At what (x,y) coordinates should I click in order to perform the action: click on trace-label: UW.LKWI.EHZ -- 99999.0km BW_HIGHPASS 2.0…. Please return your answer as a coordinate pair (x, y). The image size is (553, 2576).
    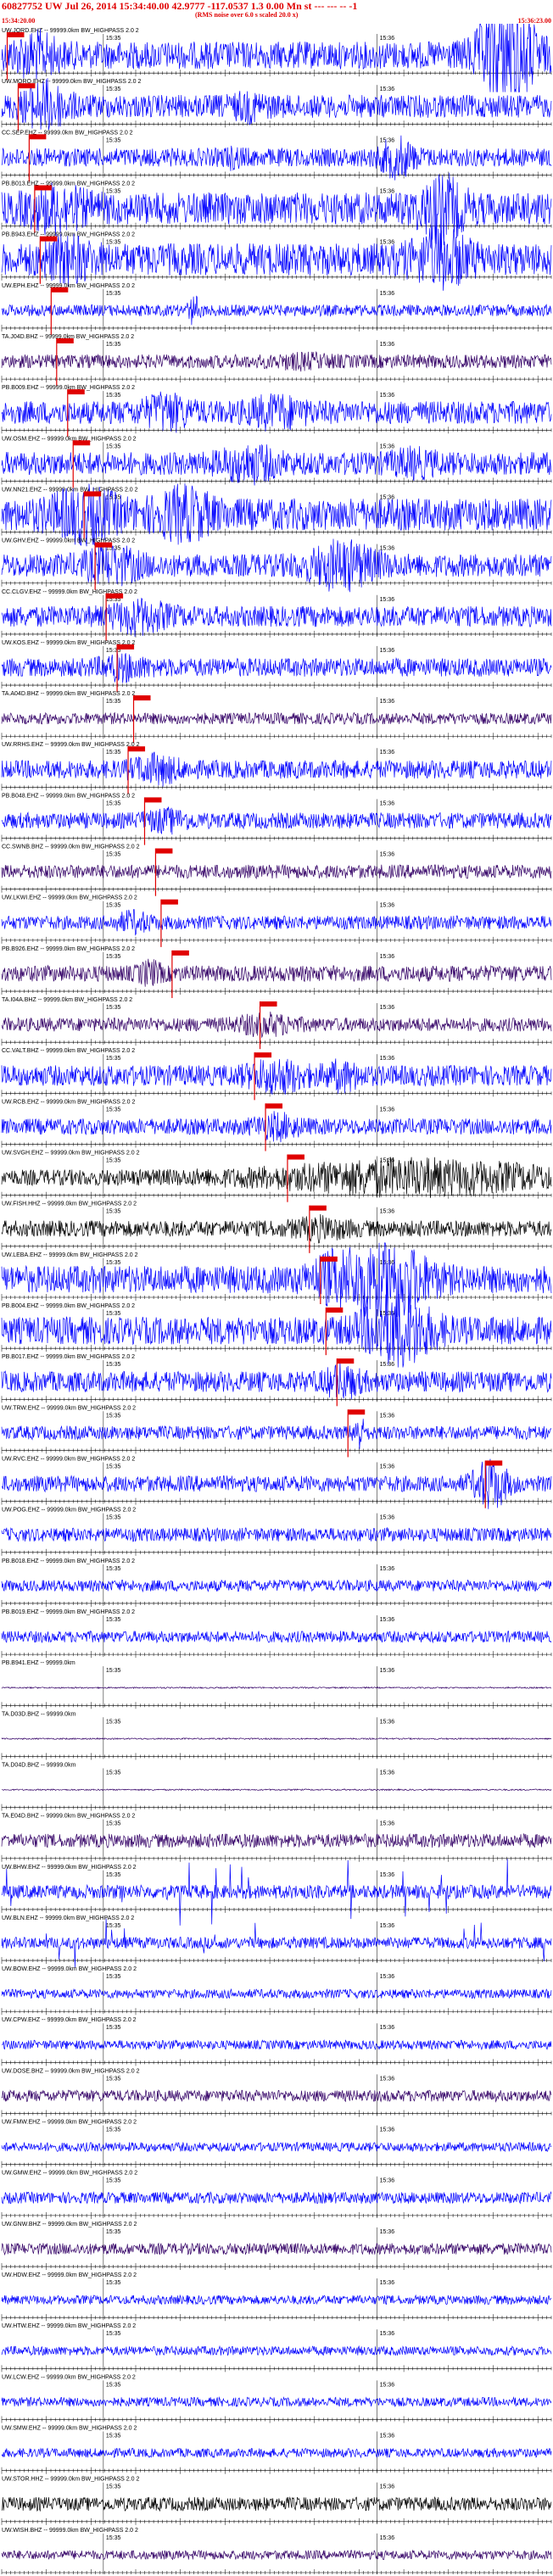
    Looking at the image, I should click on (69, 898).